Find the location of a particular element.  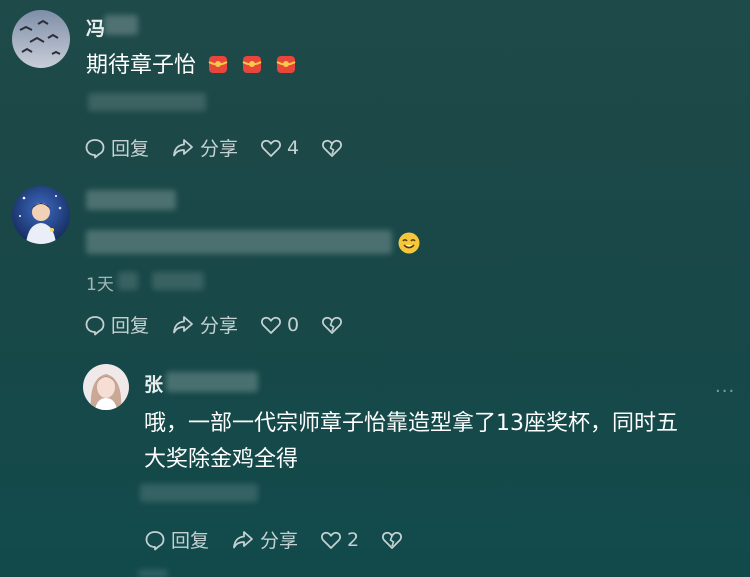

comment-action-bar: 回复 分享 0 is located at coordinates (224, 324).